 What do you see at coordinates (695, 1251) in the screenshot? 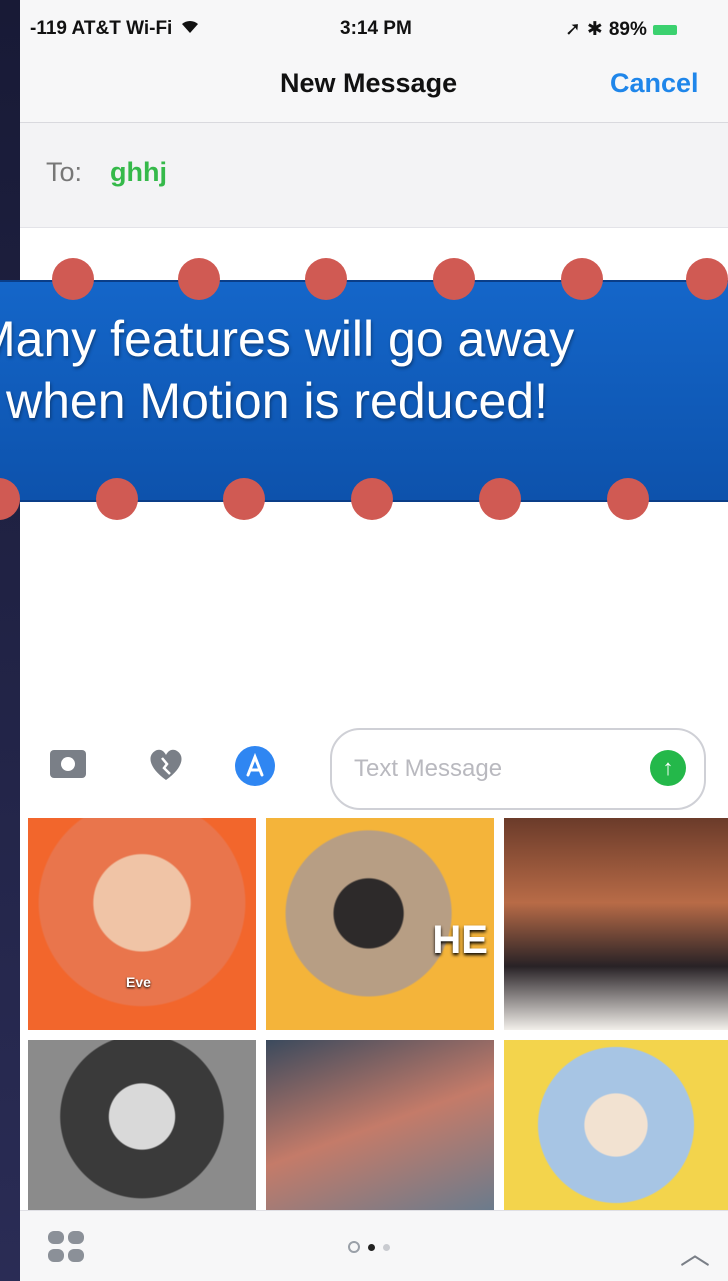
I see `chevron-up-icon: ︿` at bounding box center [695, 1251].